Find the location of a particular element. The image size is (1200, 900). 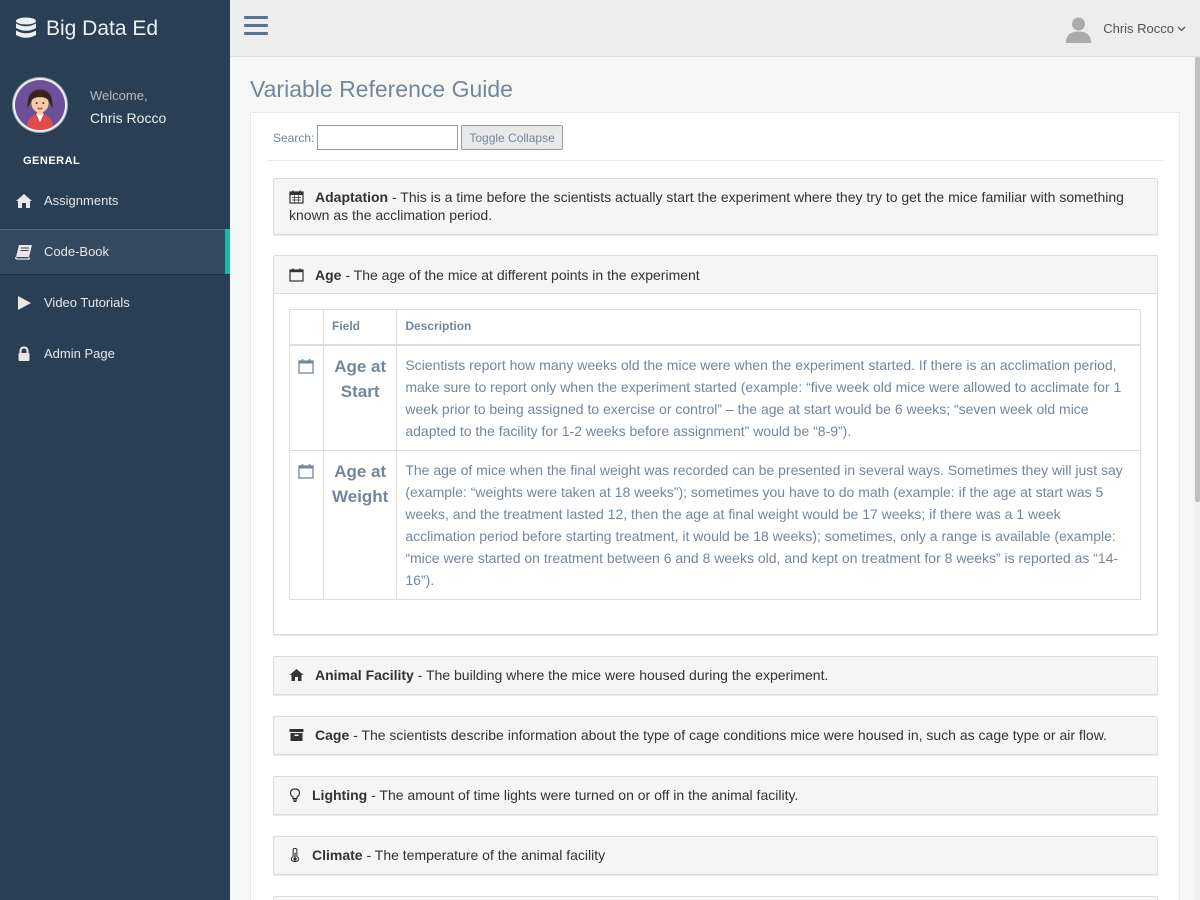

lightbulb-icon is located at coordinates (295, 795).